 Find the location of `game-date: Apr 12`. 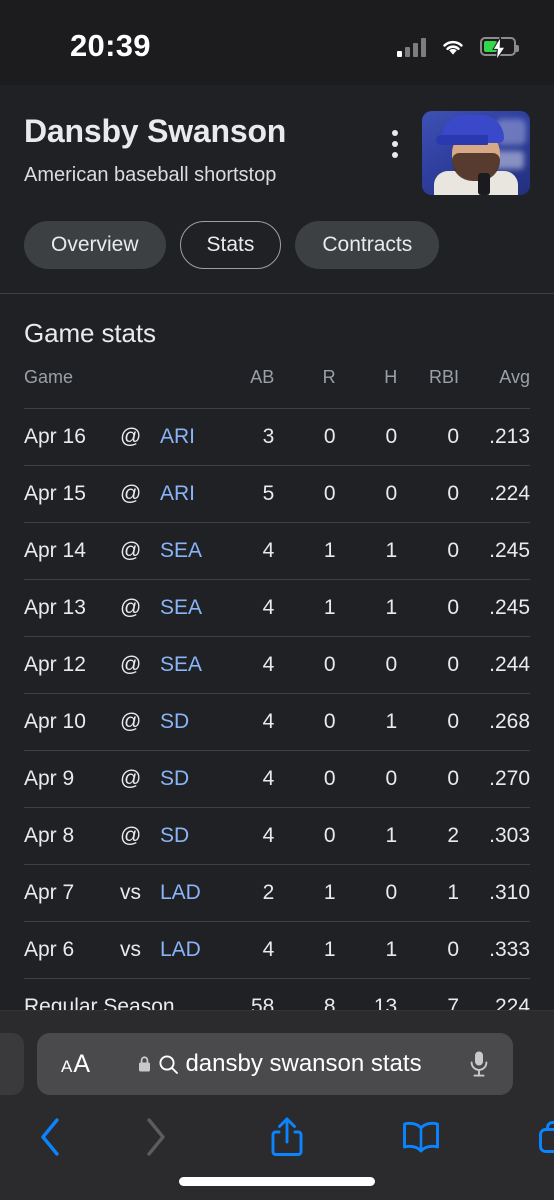

game-date: Apr 12 is located at coordinates (55, 664).